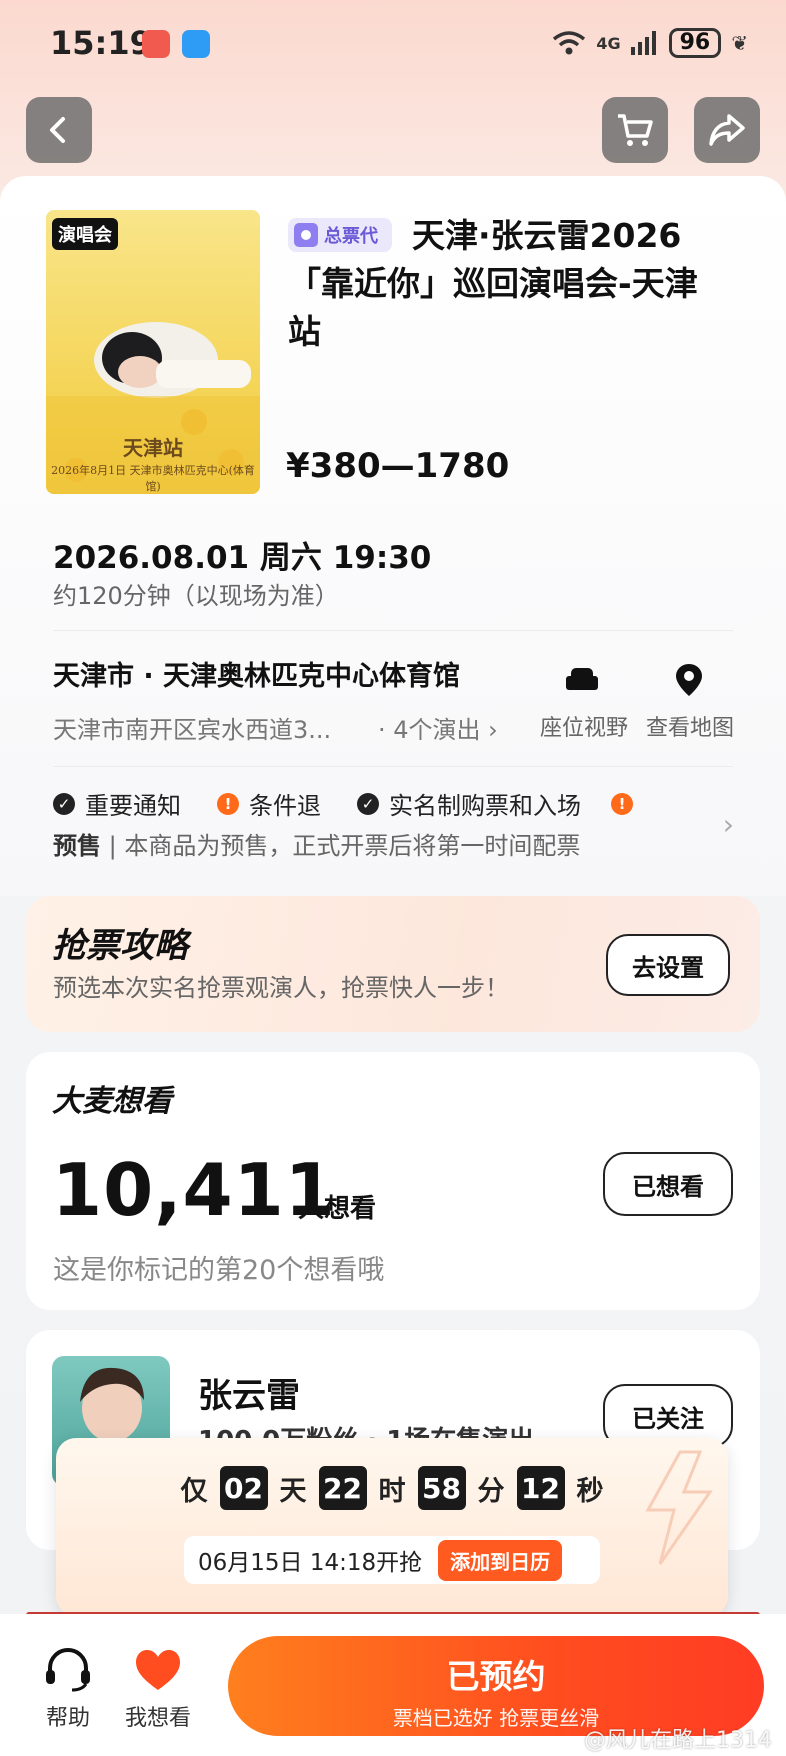 Image resolution: width=786 pixels, height=1756 pixels. I want to click on battery-indicator: 96, so click(695, 43).